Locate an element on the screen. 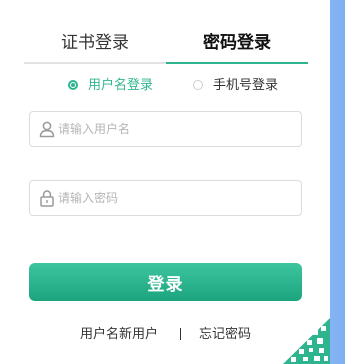  user-icon is located at coordinates (47, 129).